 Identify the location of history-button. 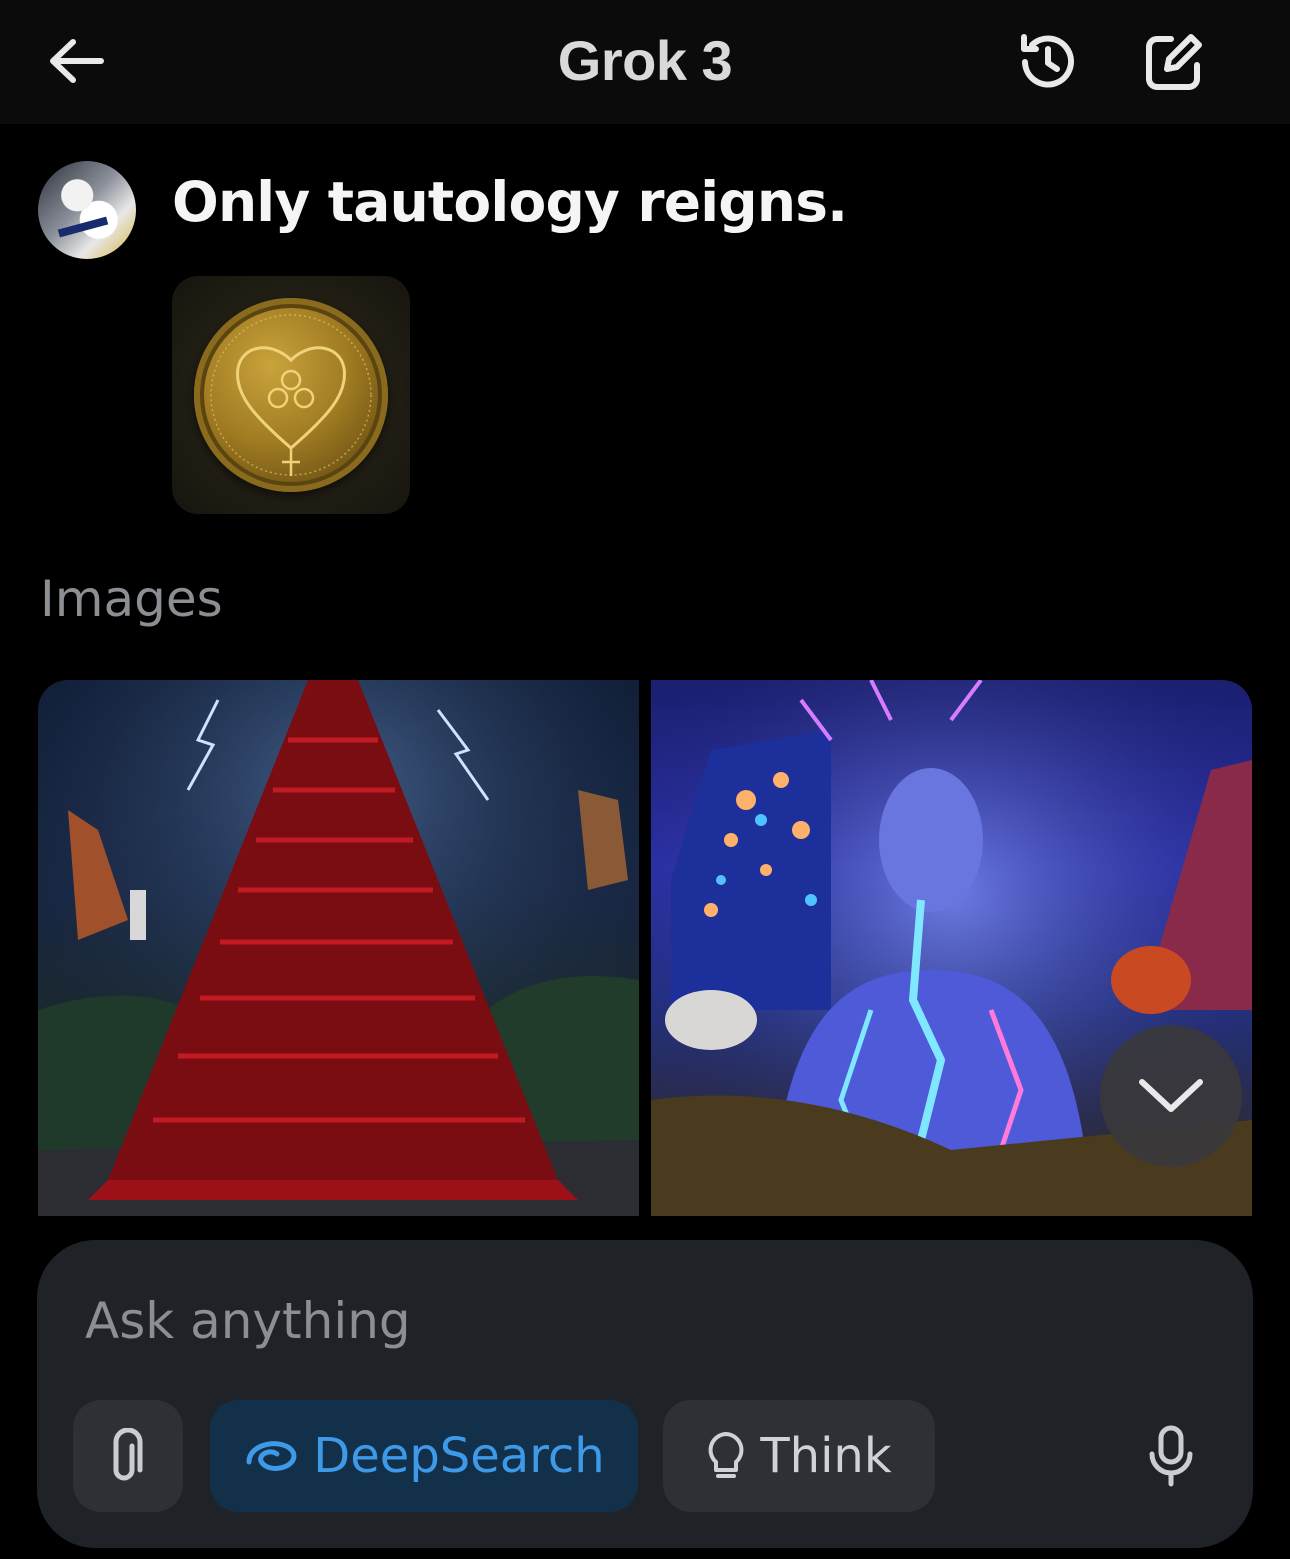
(1048, 62).